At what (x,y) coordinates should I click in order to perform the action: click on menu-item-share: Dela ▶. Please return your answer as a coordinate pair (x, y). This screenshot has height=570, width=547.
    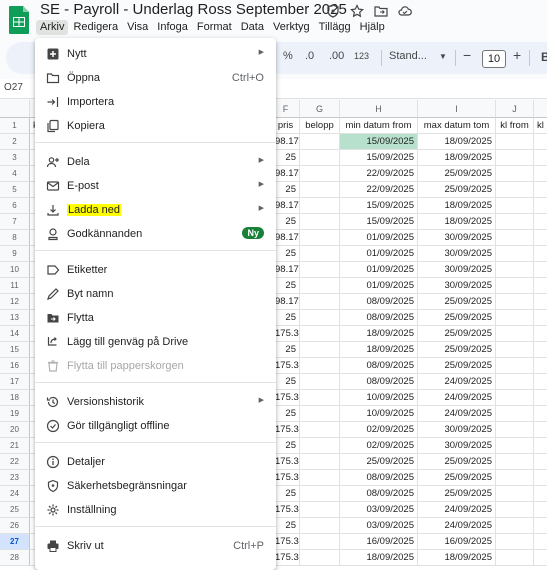
    Looking at the image, I should click on (155, 162).